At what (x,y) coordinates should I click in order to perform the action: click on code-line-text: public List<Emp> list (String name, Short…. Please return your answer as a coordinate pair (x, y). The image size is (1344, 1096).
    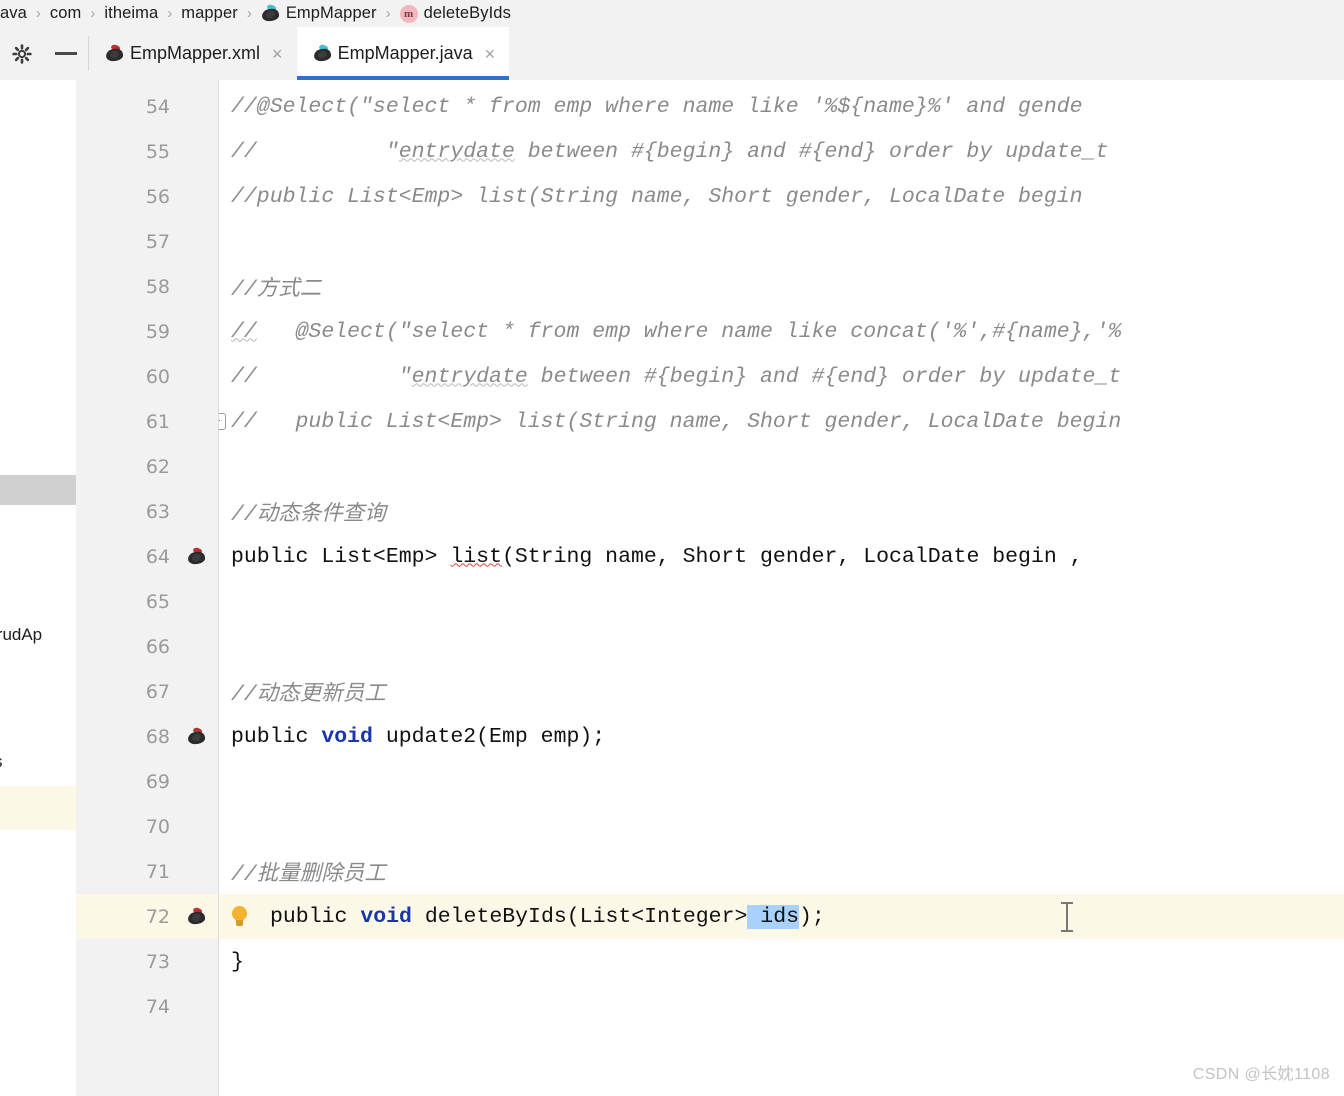
    Looking at the image, I should click on (781, 556).